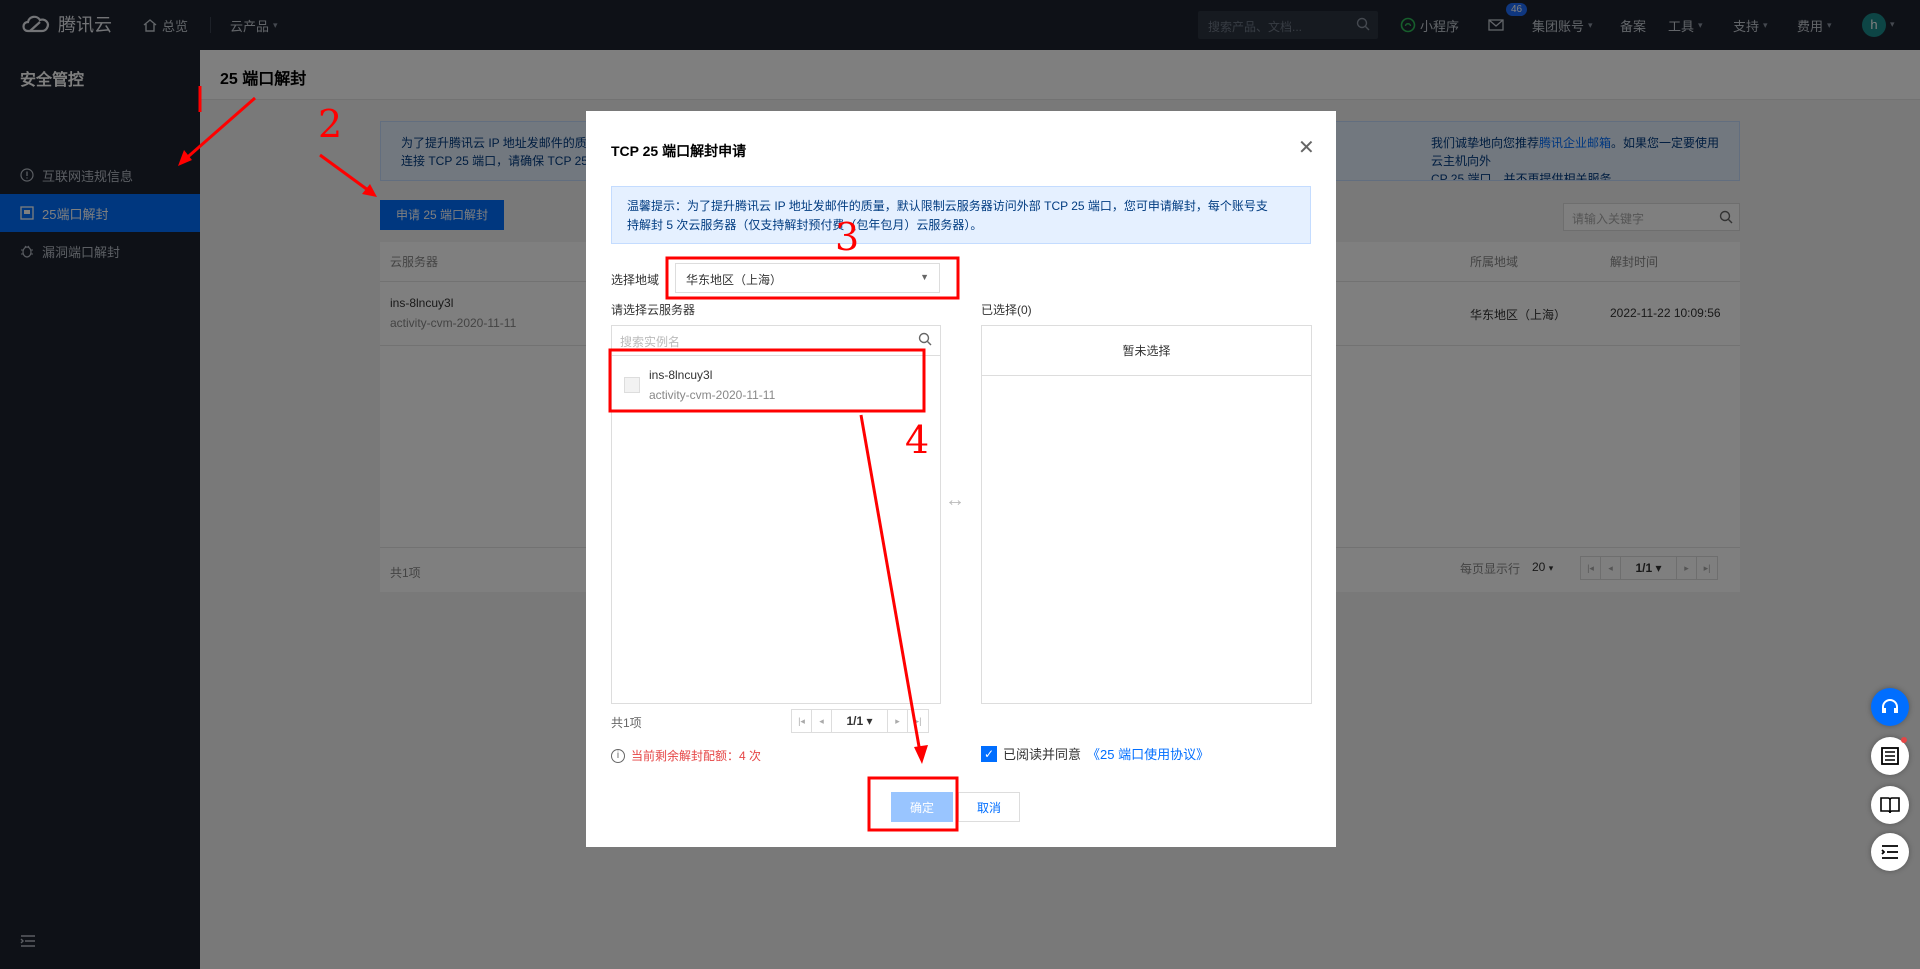  I want to click on outline-list-icon, so click(1889, 852).